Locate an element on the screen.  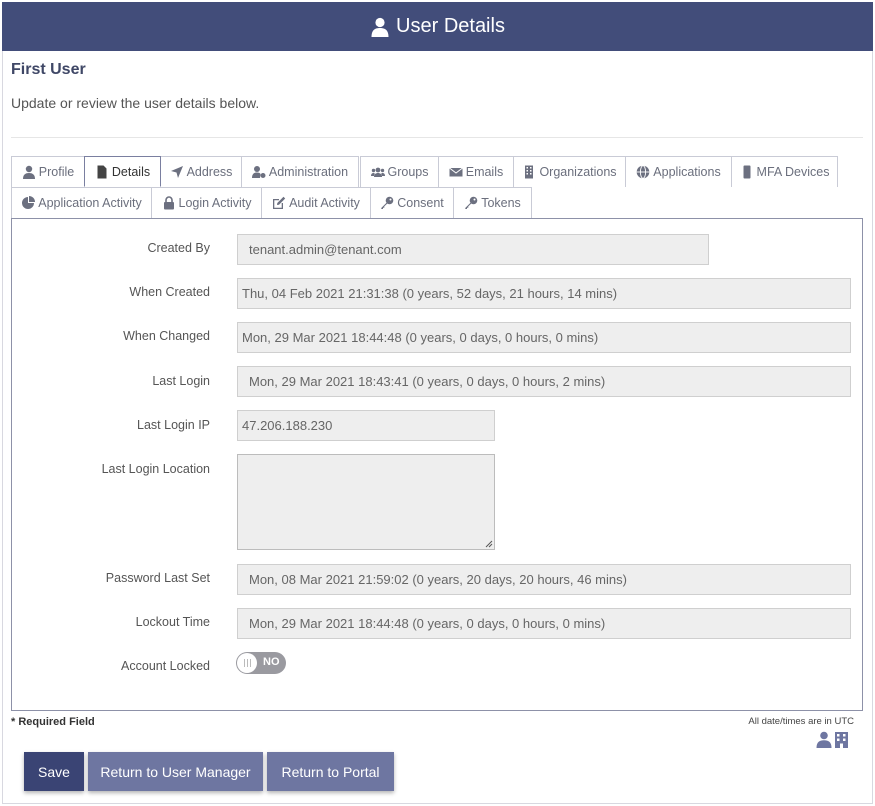
tab-mfa-devices: MFA Devices is located at coordinates (784, 171).